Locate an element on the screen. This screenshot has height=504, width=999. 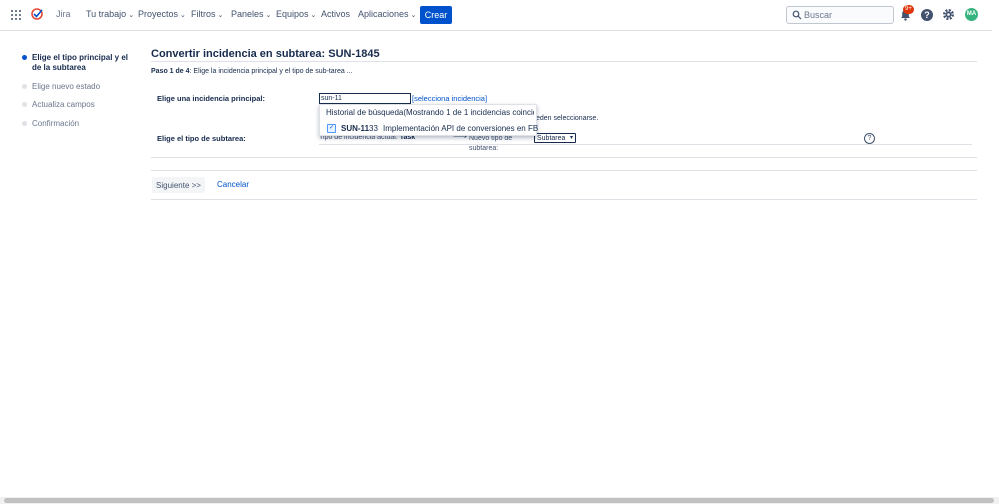
scrollbar-thumb is located at coordinates (499, 500).